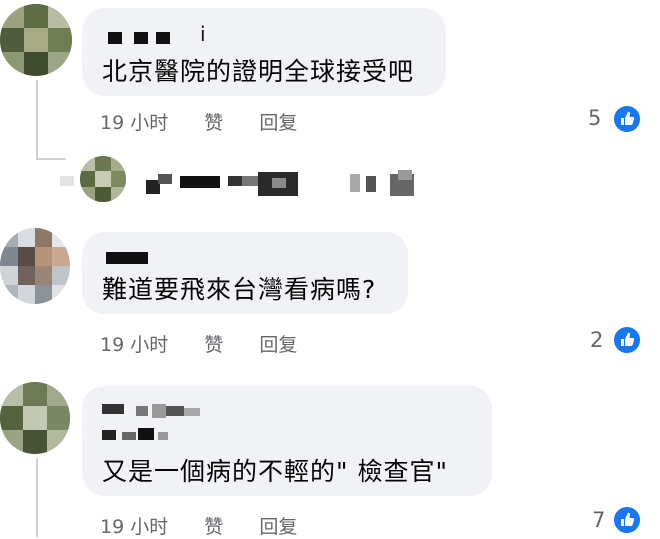 The width and height of the screenshot is (660, 539). I want to click on thread-line-bottom, so click(37, 497).